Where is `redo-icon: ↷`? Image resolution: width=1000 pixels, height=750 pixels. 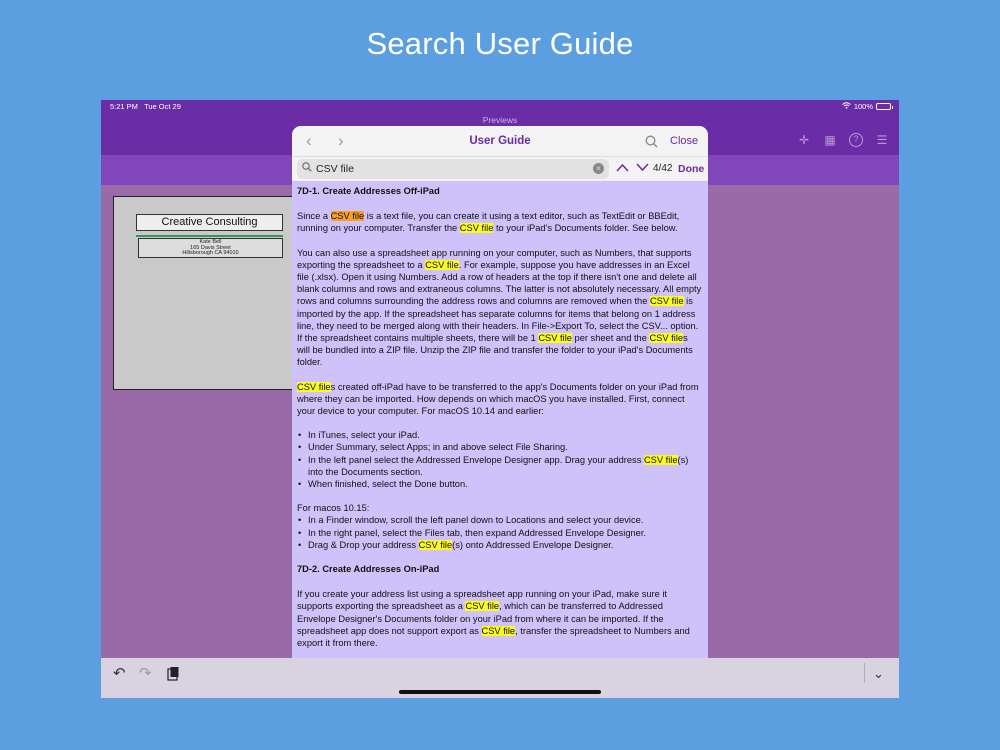
redo-icon: ↷ is located at coordinates (145, 673).